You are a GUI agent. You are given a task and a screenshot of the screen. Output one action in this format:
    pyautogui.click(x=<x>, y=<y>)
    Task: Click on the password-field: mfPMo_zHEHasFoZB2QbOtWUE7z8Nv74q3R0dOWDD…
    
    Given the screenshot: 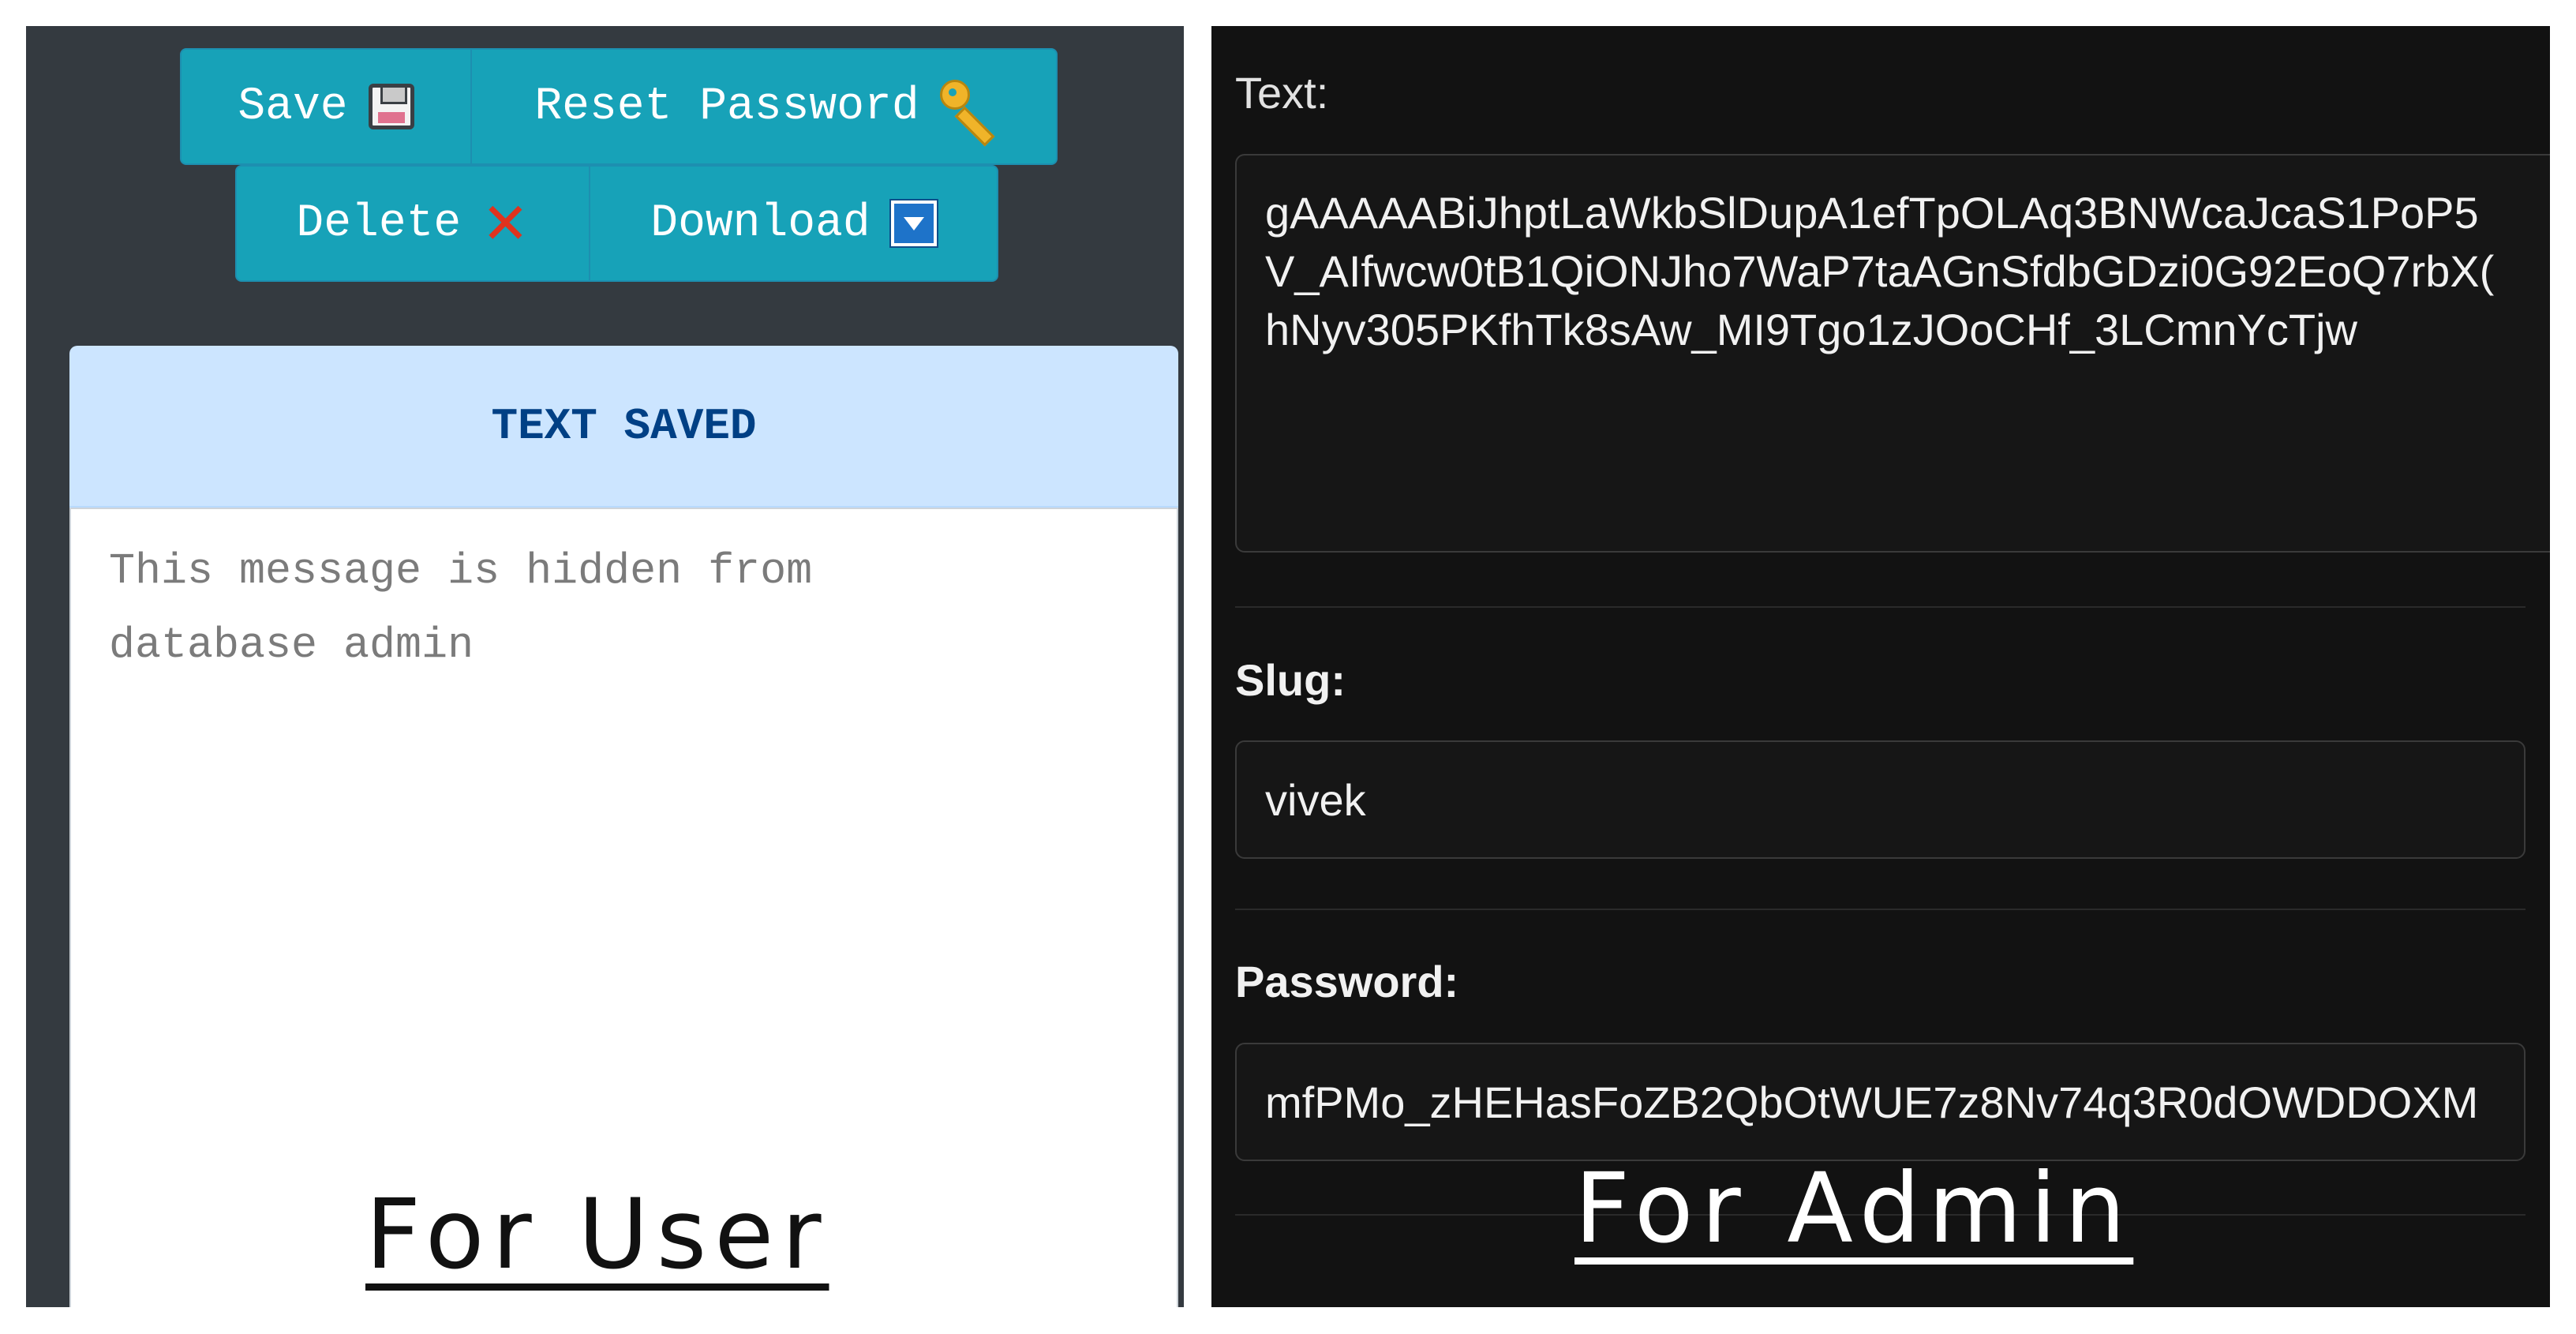 What is the action you would take?
    pyautogui.click(x=1880, y=1102)
    